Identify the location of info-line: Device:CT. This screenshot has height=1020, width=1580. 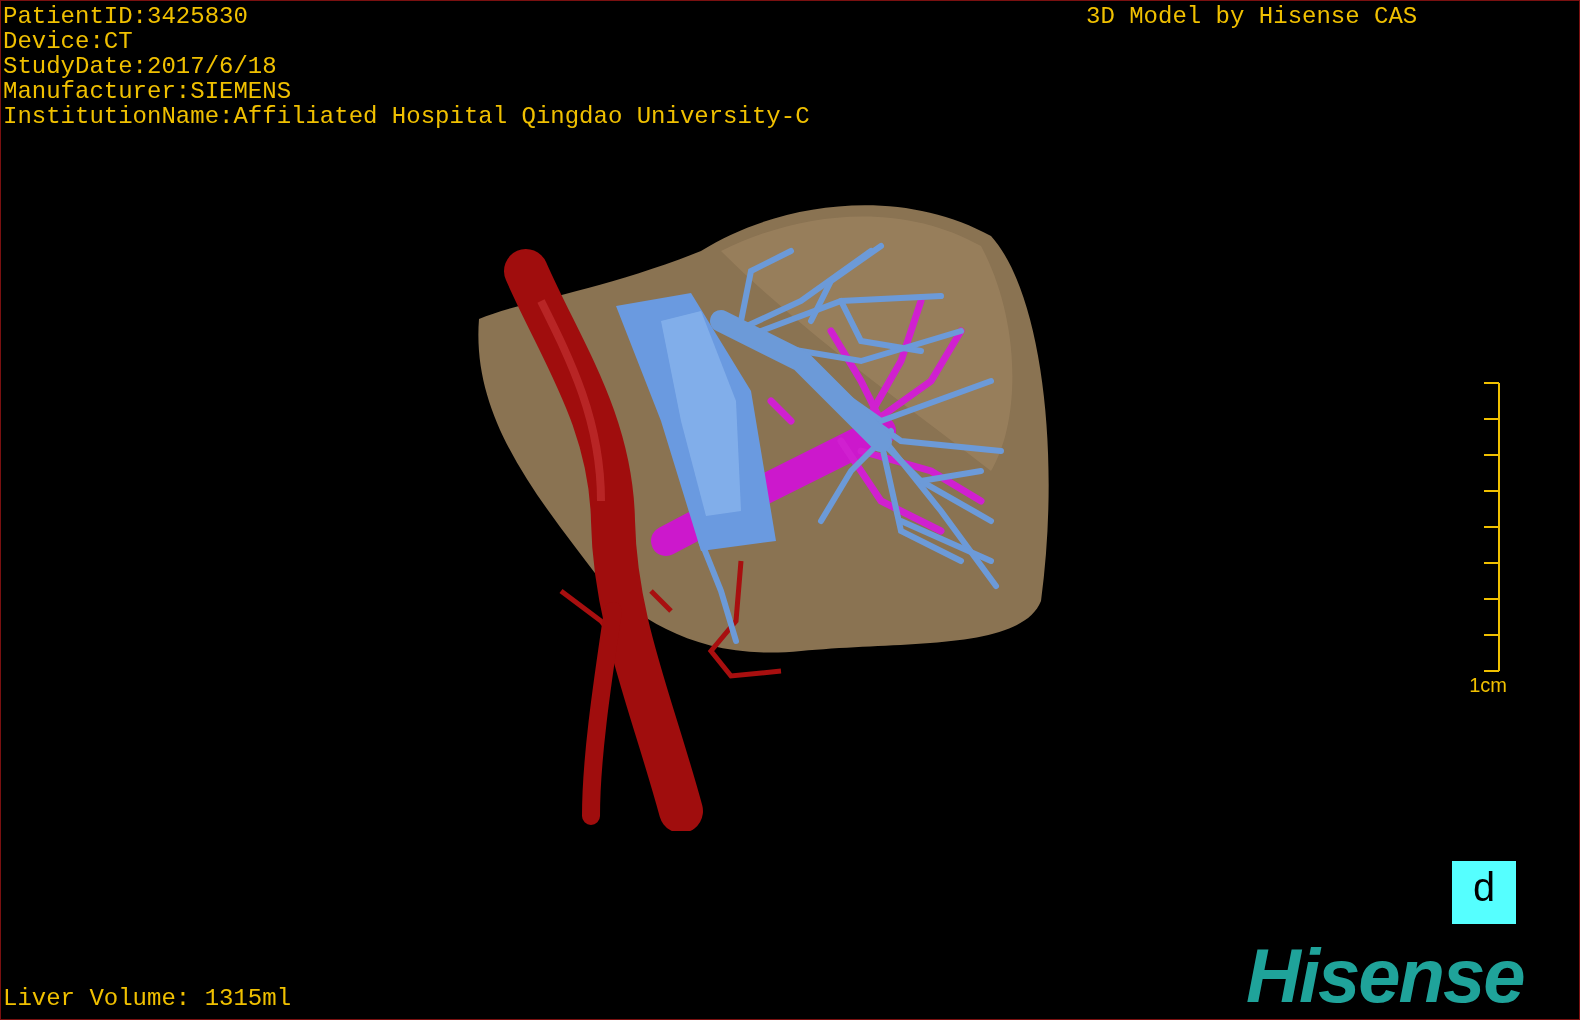
(68, 41).